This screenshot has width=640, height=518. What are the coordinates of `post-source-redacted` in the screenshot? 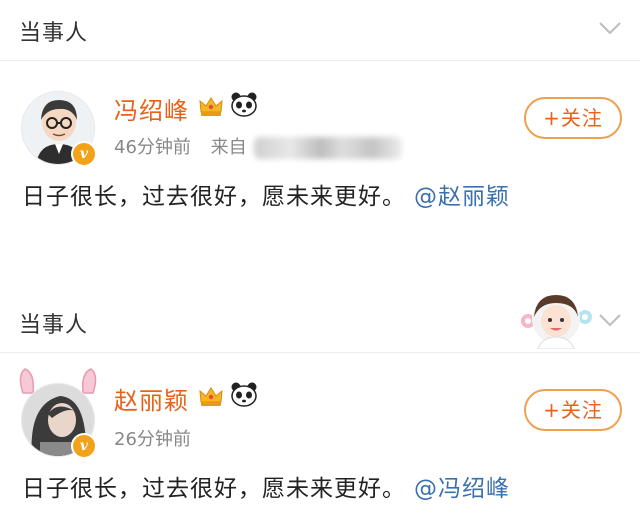 It's located at (328, 148).